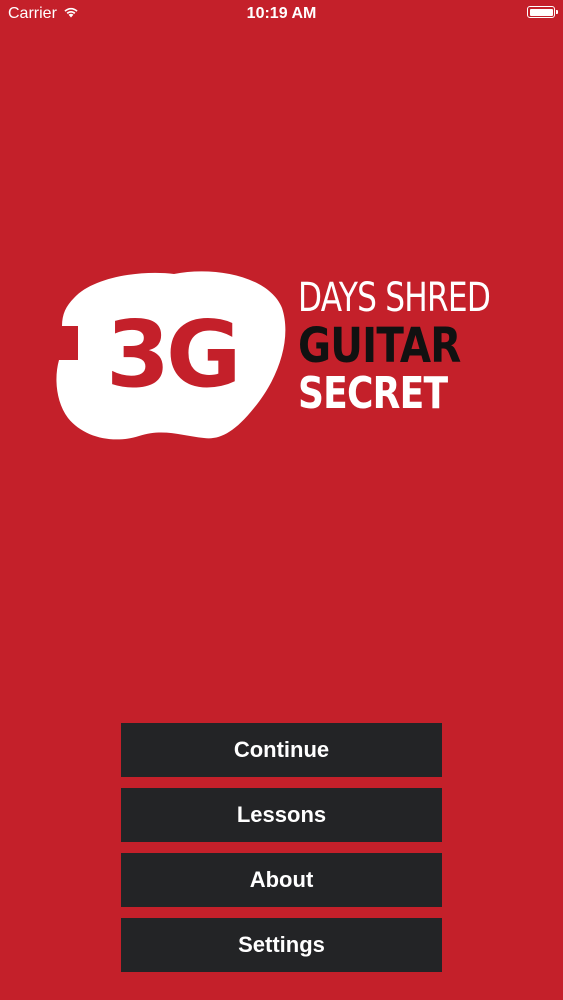 Image resolution: width=563 pixels, height=1000 pixels. I want to click on battery-fill, so click(541, 12).